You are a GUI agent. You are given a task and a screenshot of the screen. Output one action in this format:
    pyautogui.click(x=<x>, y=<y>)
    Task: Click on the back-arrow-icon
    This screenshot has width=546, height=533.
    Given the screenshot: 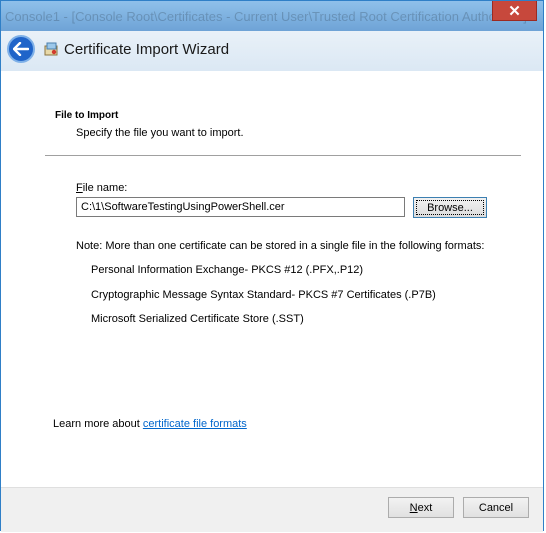 What is the action you would take?
    pyautogui.click(x=21, y=49)
    